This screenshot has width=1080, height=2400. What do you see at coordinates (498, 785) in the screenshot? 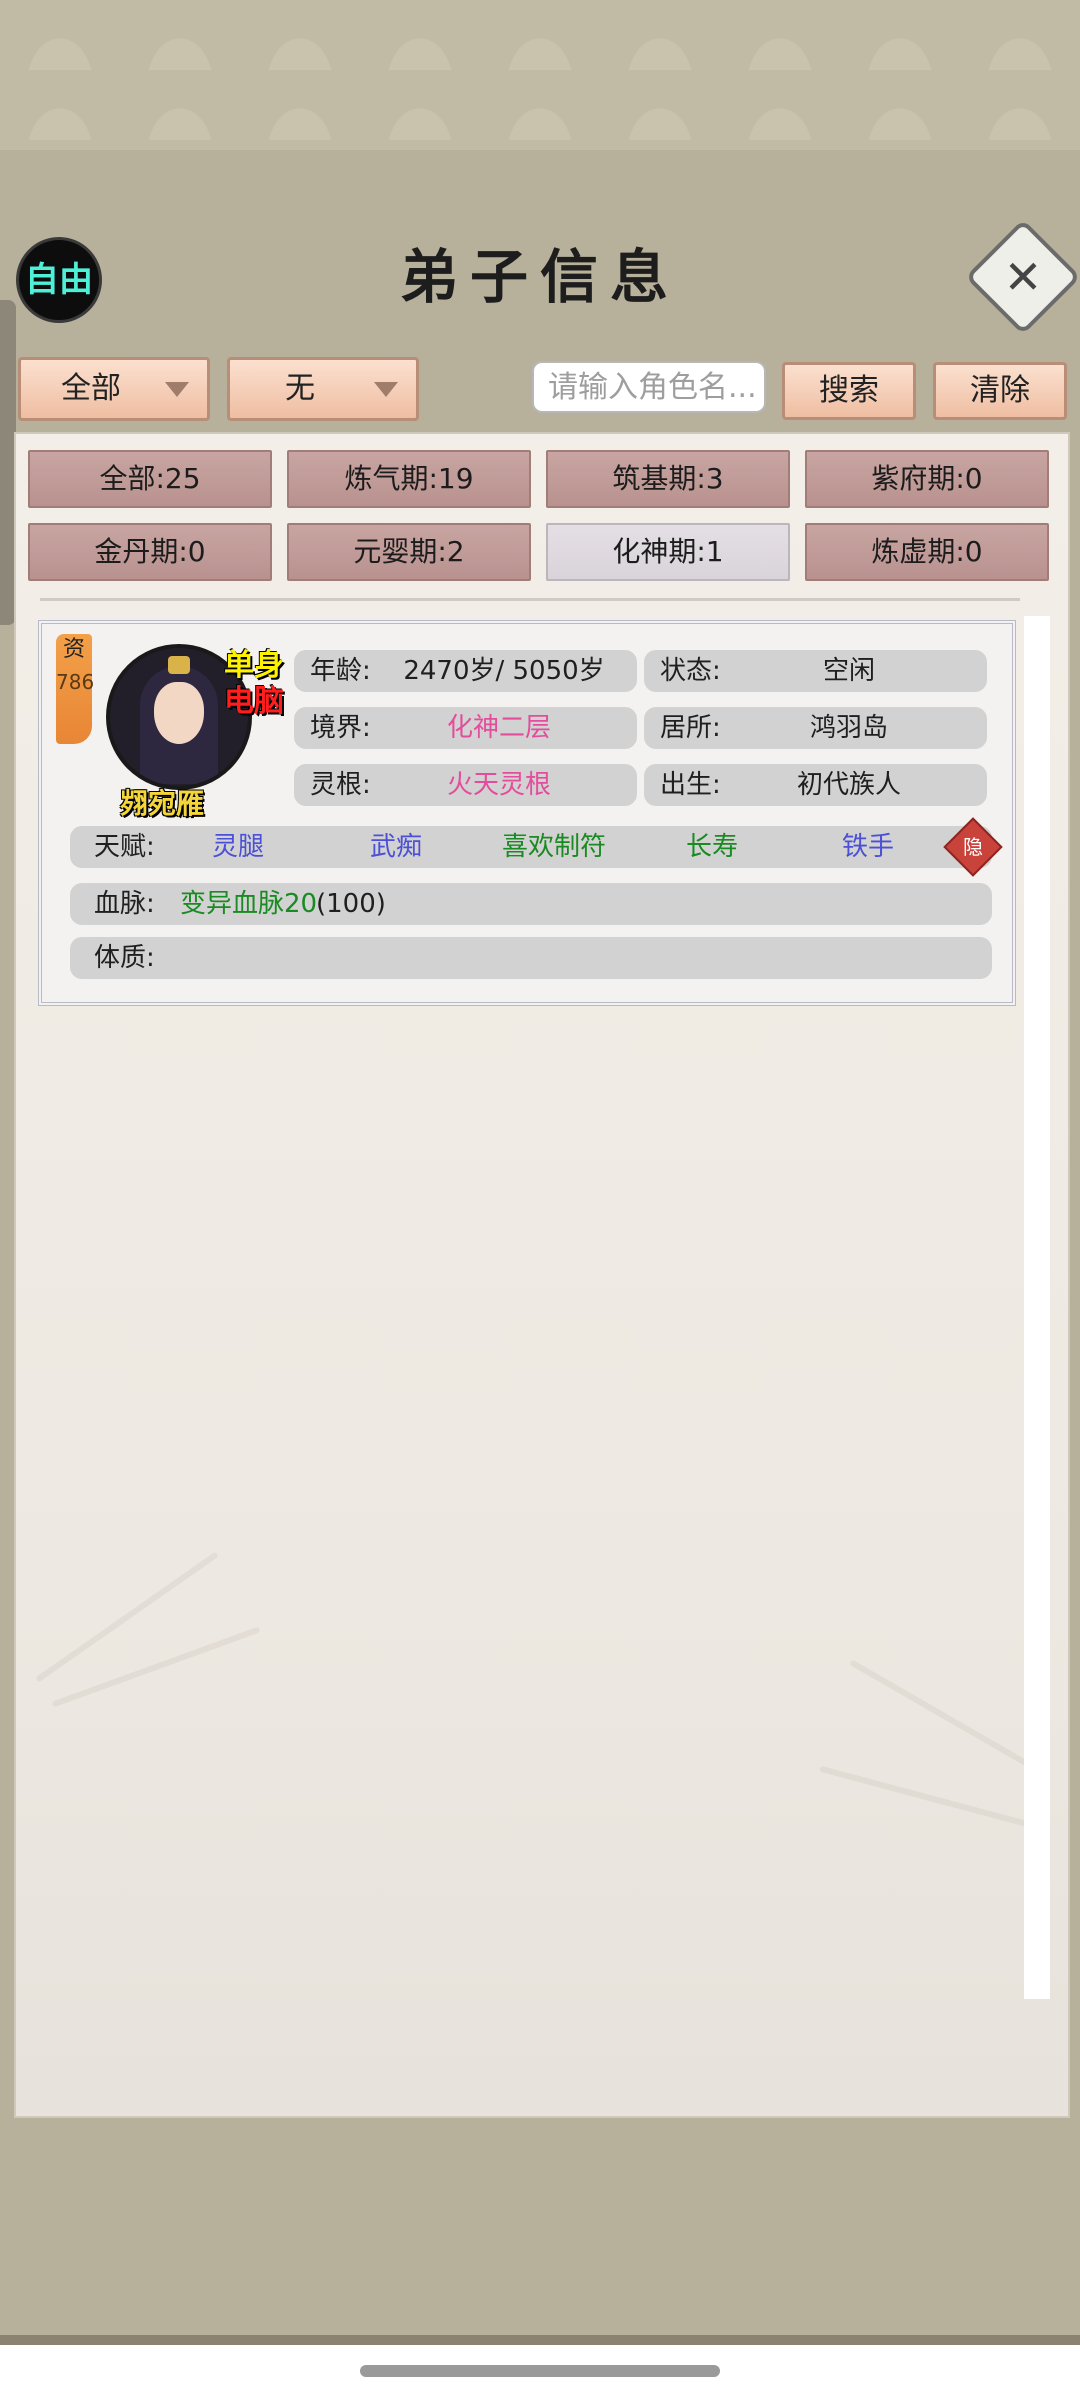
I see `spirit-root-value: 火天灵根` at bounding box center [498, 785].